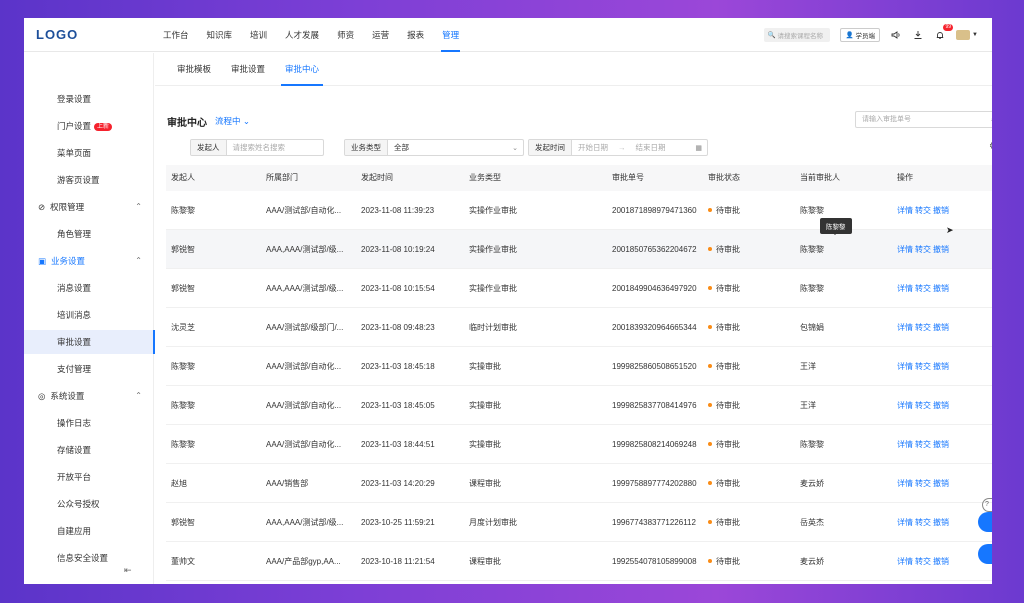 This screenshot has width=1024, height=603. Describe the element at coordinates (176, 35) in the screenshot. I see `nav-item: 工作台` at that location.